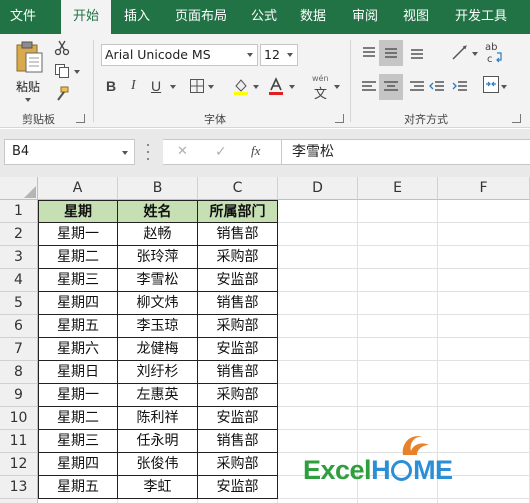 Image resolution: width=530 pixels, height=503 pixels. Describe the element at coordinates (62, 71) in the screenshot. I see `copy-icon` at that location.